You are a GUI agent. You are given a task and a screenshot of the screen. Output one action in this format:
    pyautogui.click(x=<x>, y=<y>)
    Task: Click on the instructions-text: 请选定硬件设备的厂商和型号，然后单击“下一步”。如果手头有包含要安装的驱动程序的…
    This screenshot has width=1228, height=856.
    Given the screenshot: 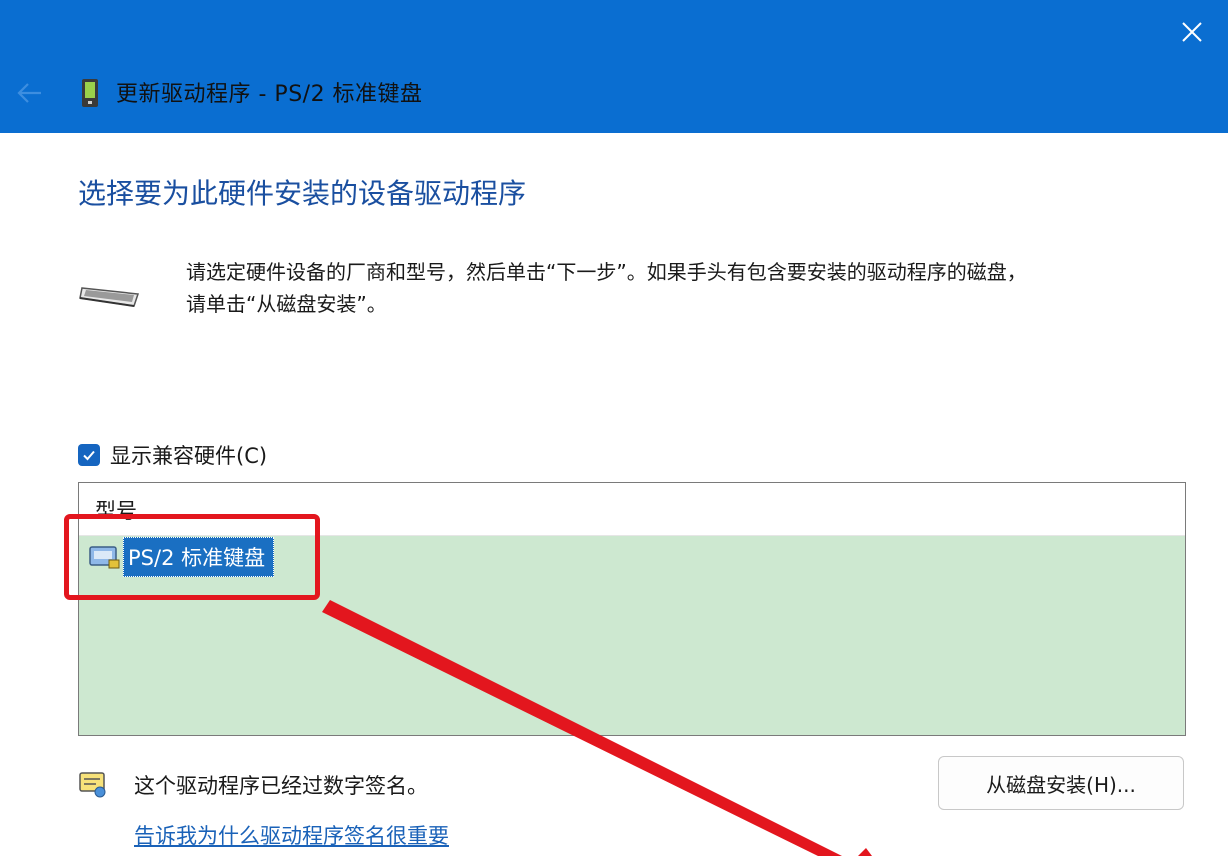 What is the action you would take?
    pyautogui.click(x=686, y=288)
    